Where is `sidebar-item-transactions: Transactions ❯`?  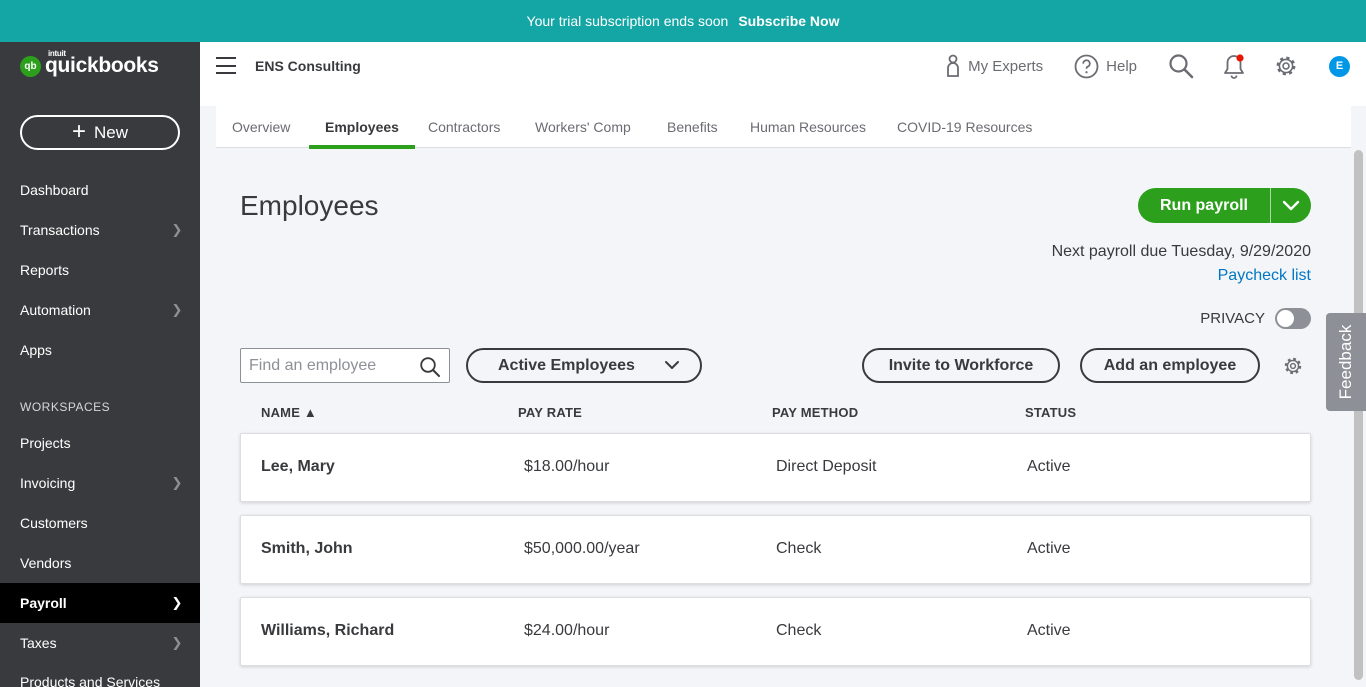 sidebar-item-transactions: Transactions ❯ is located at coordinates (100, 230).